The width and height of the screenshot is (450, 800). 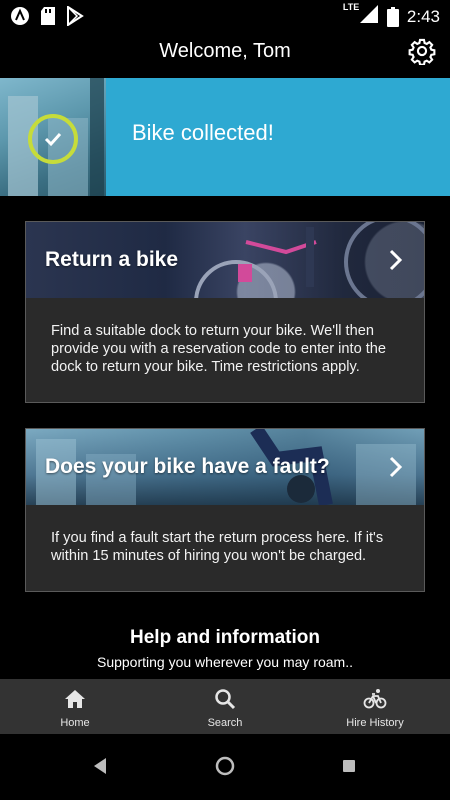 I want to click on help-subtitle: Supporting you wherever you may roam.., so click(x=224, y=662).